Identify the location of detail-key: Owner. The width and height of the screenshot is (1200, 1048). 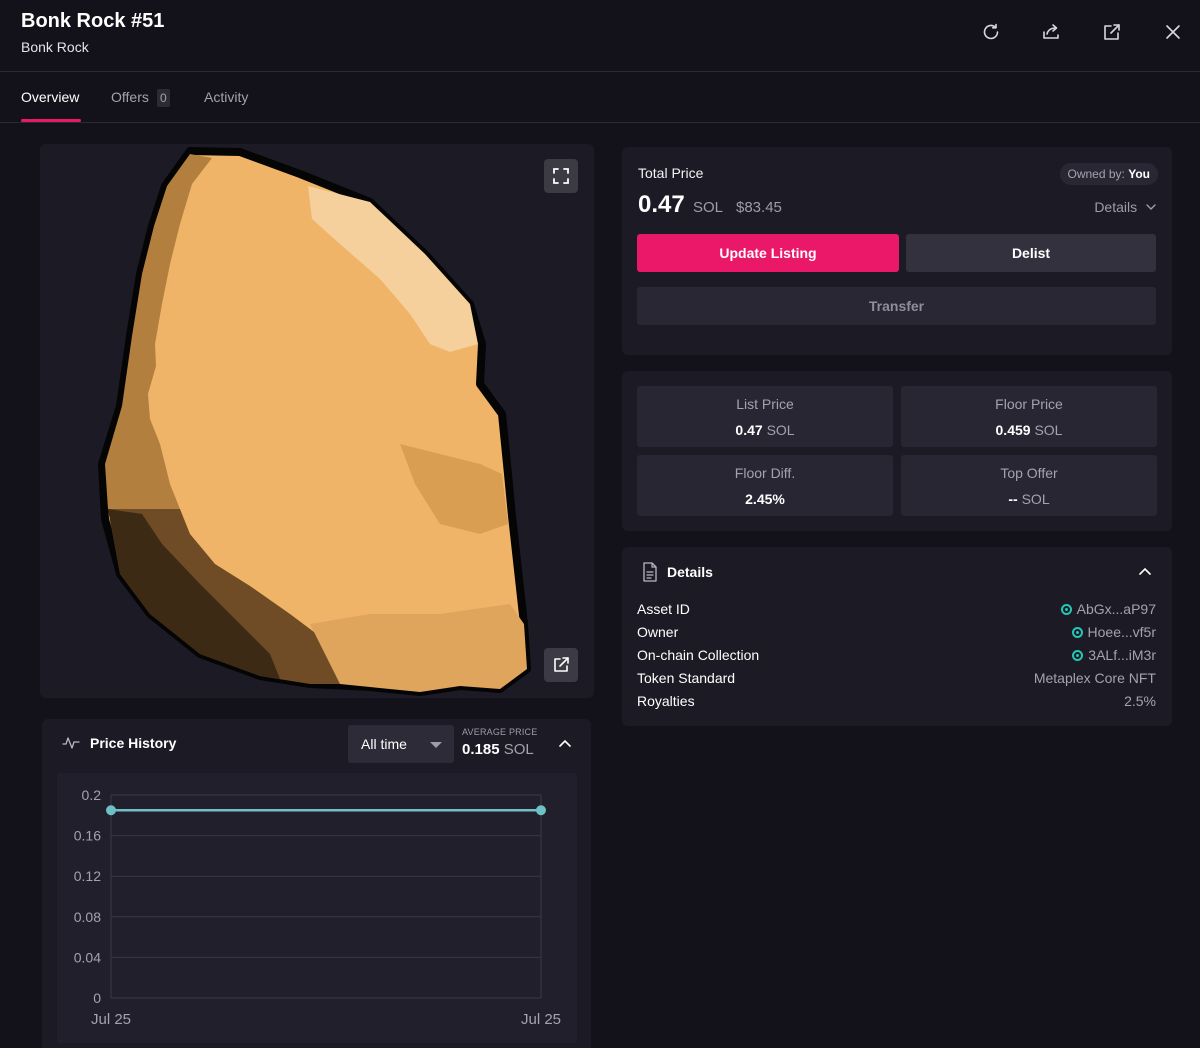
(658, 632).